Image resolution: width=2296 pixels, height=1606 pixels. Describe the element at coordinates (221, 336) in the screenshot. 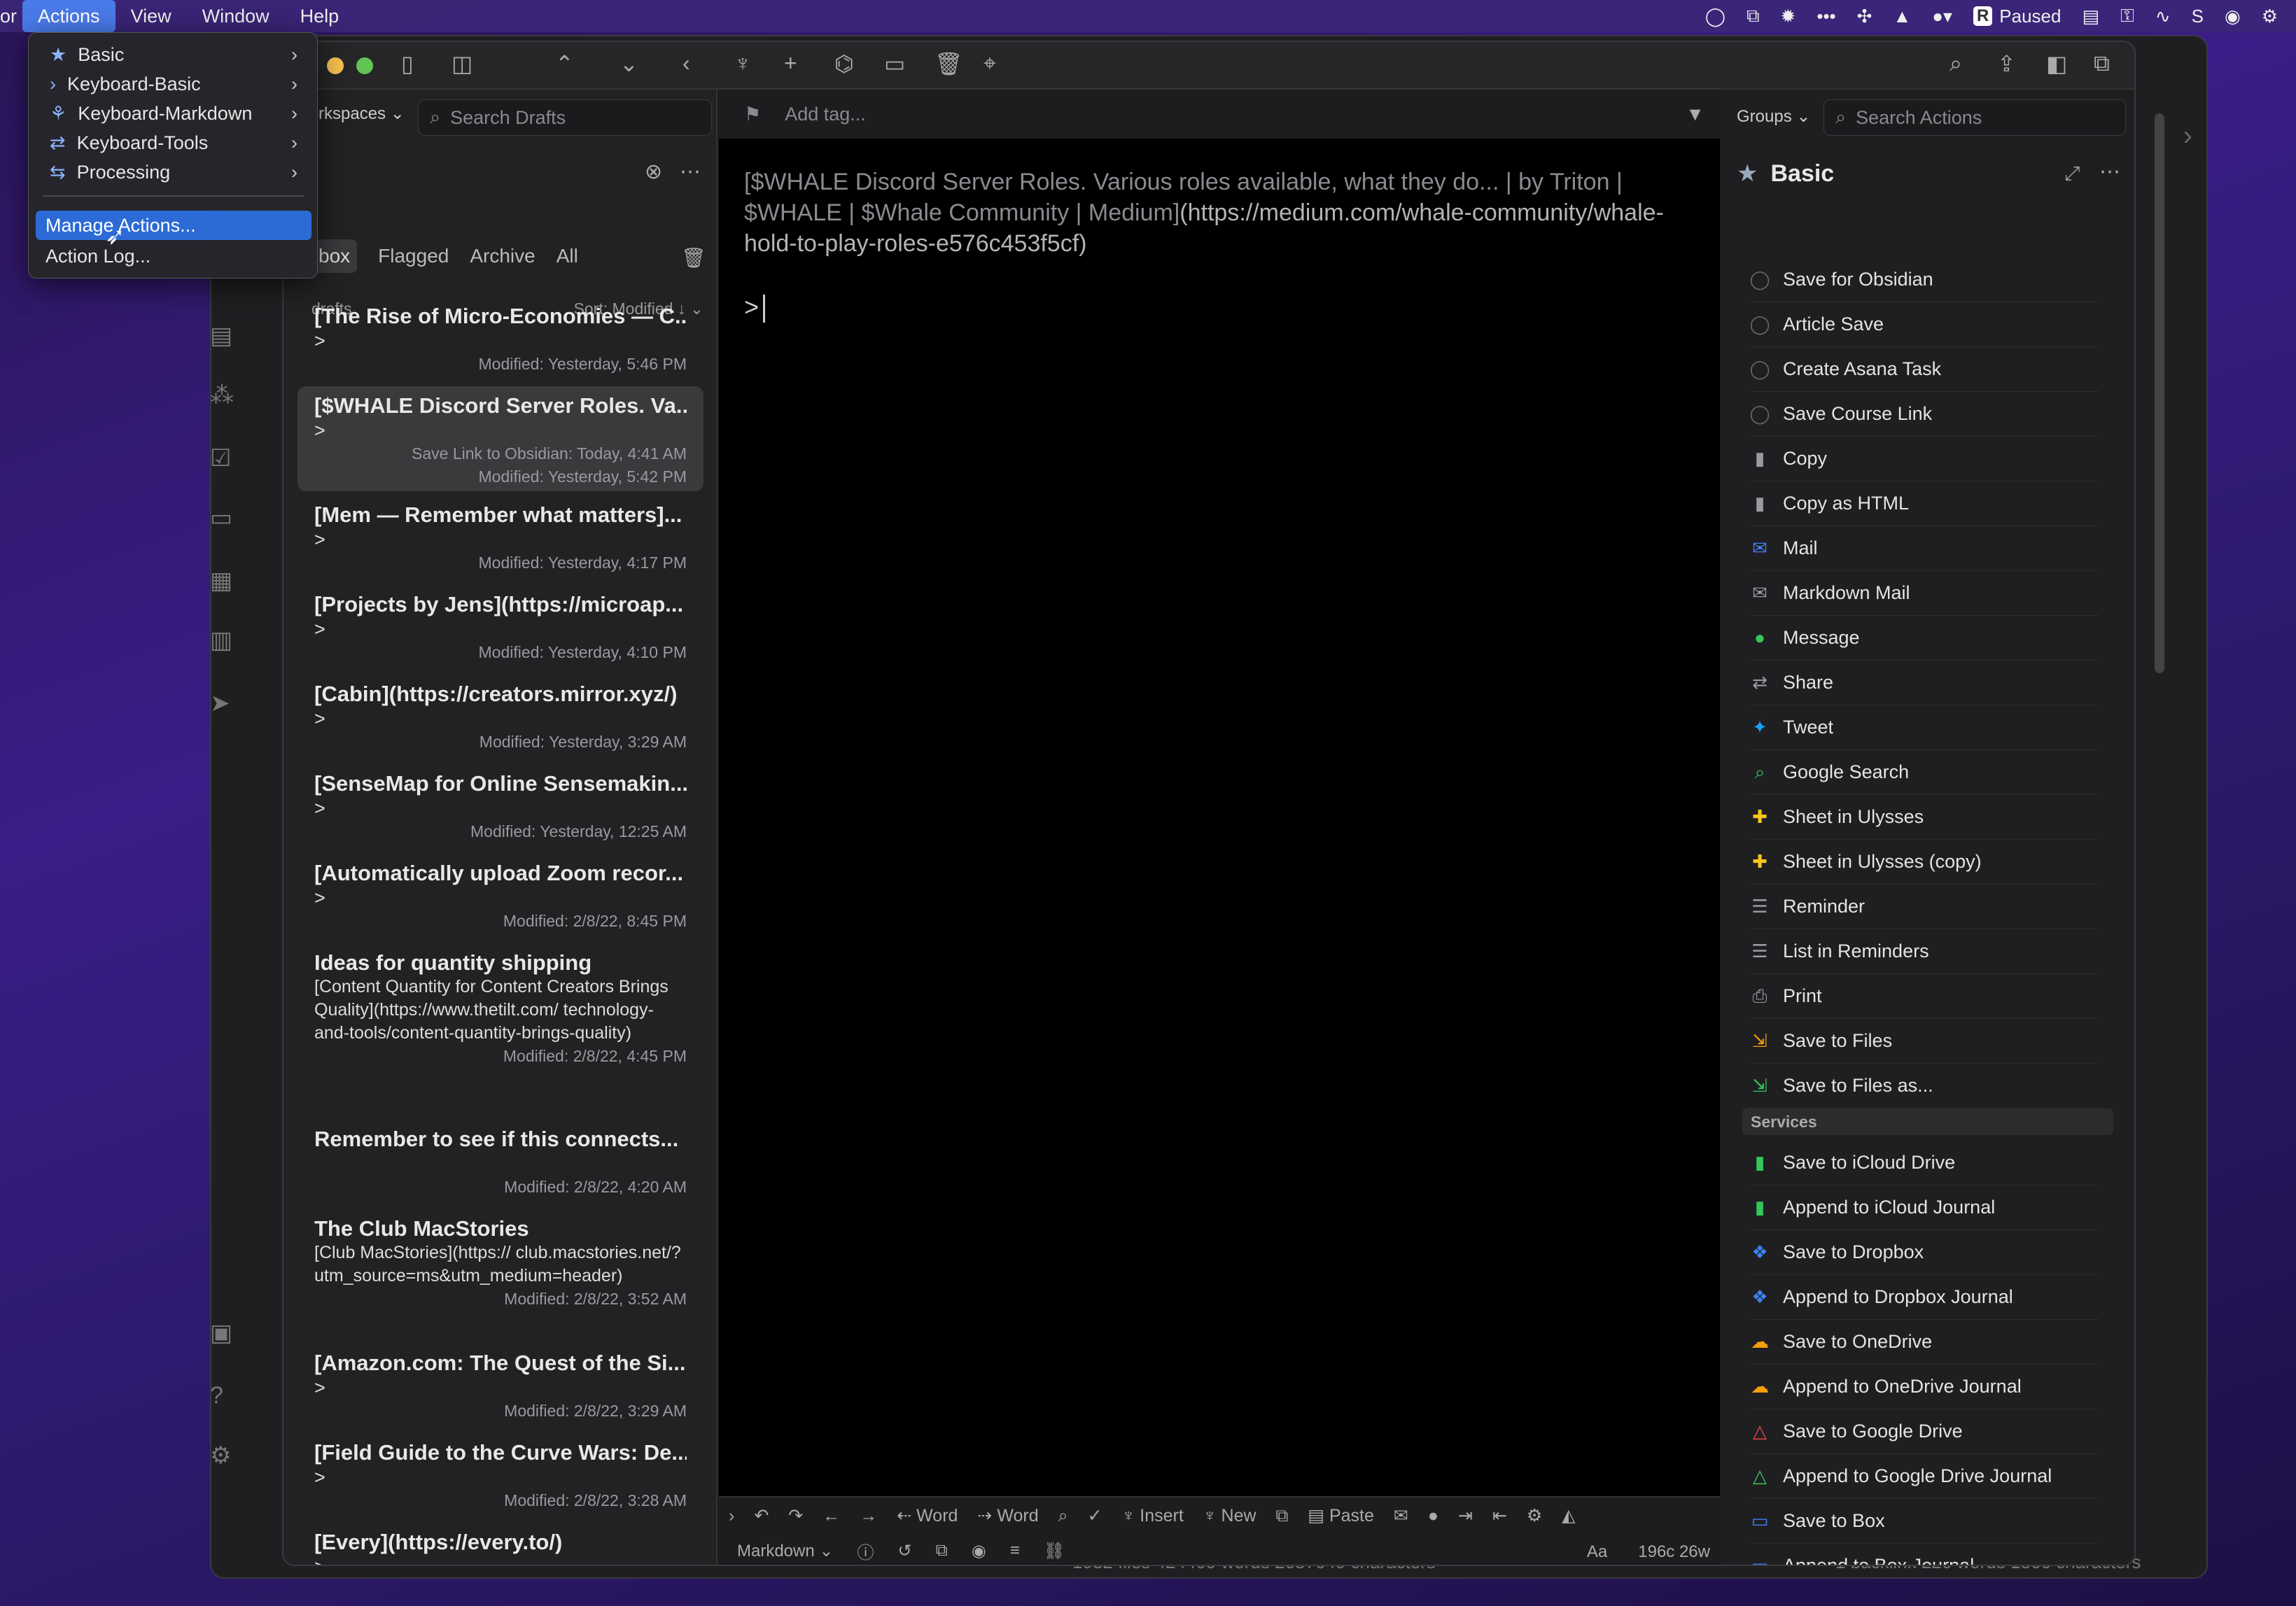

I see `document-icon: ▤` at that location.